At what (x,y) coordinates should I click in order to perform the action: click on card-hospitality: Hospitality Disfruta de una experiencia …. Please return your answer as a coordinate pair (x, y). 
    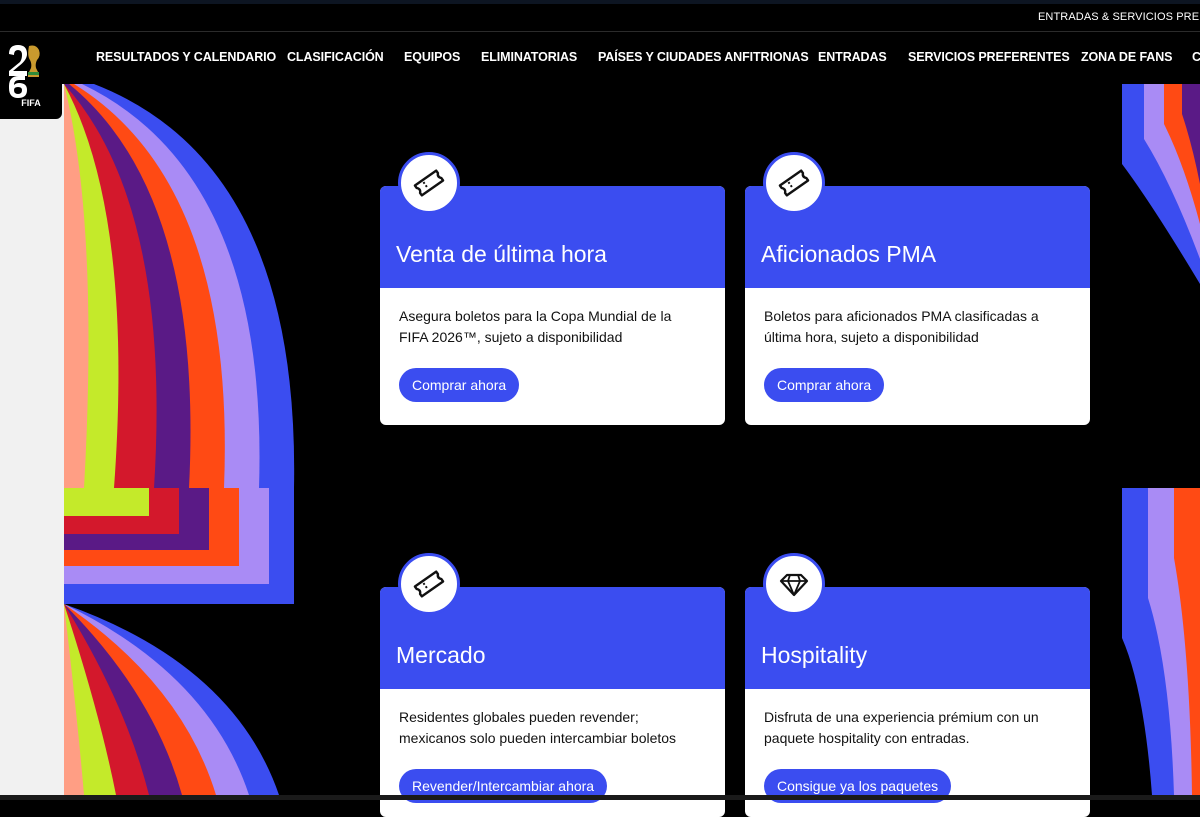
    Looking at the image, I should click on (917, 685).